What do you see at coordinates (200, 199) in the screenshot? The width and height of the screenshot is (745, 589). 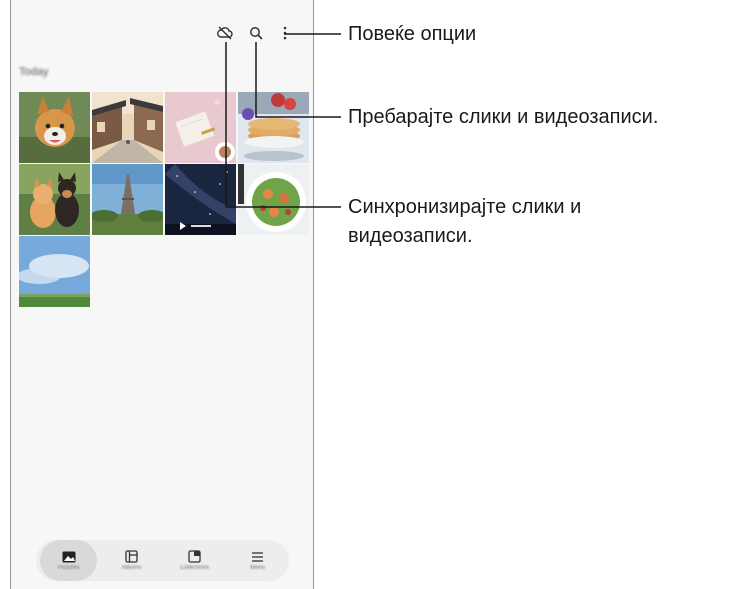 I see `video-thumbnail-night-sky` at bounding box center [200, 199].